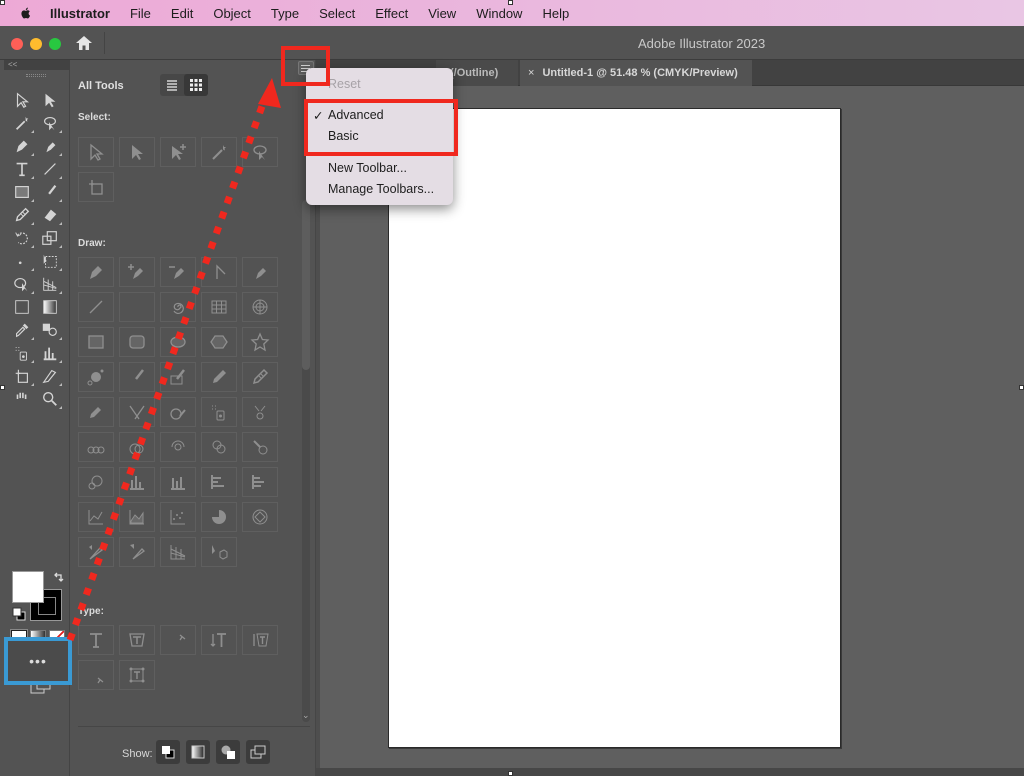 The width and height of the screenshot is (1024, 776). Describe the element at coordinates (137, 640) in the screenshot. I see `drawer-tool-area-type` at that location.